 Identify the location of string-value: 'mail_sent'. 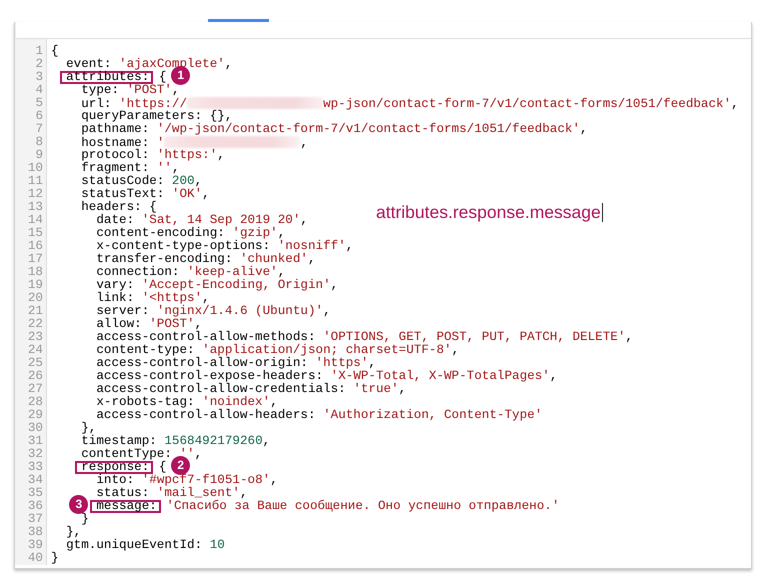
(198, 493).